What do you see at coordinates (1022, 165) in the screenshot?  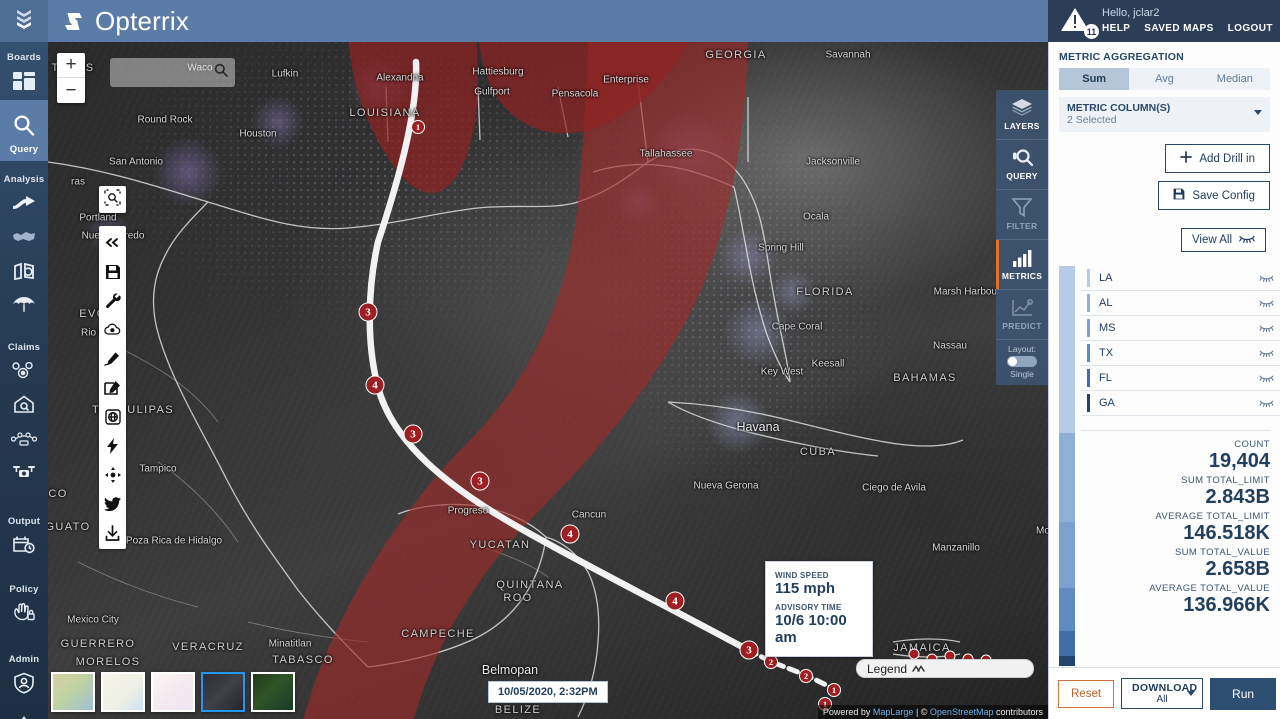 I see `map-panel-query: QUERY` at bounding box center [1022, 165].